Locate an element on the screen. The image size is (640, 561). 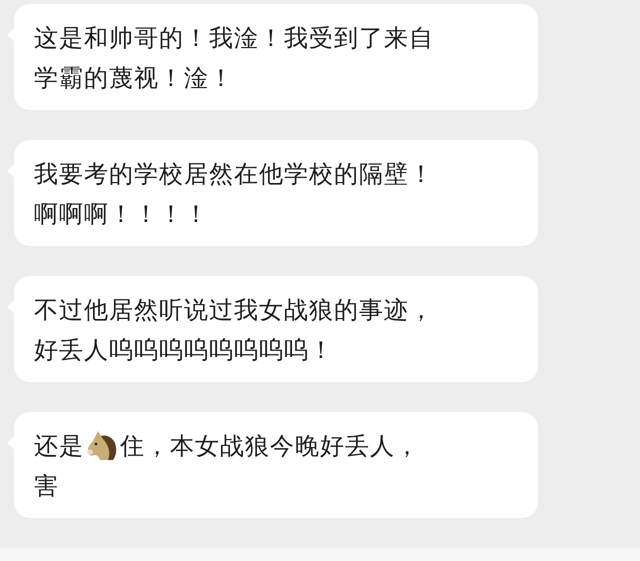
message-text: 不过他居然听说过我女战狼的事迹， is located at coordinates (234, 310).